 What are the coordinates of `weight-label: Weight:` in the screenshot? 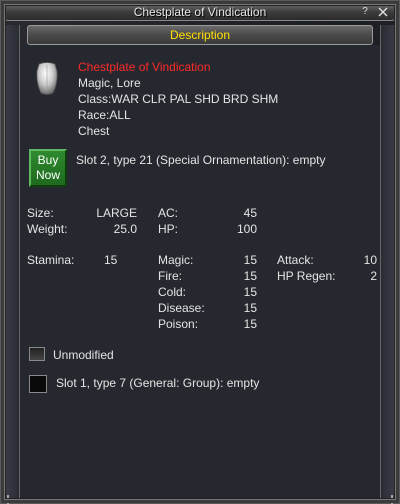 It's located at (47, 229).